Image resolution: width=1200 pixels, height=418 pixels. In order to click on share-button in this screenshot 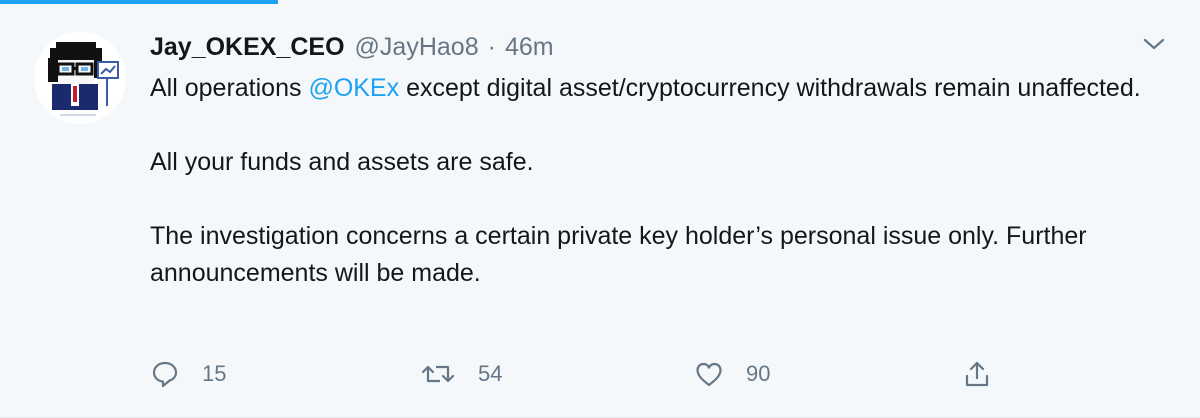, I will do `click(977, 374)`.